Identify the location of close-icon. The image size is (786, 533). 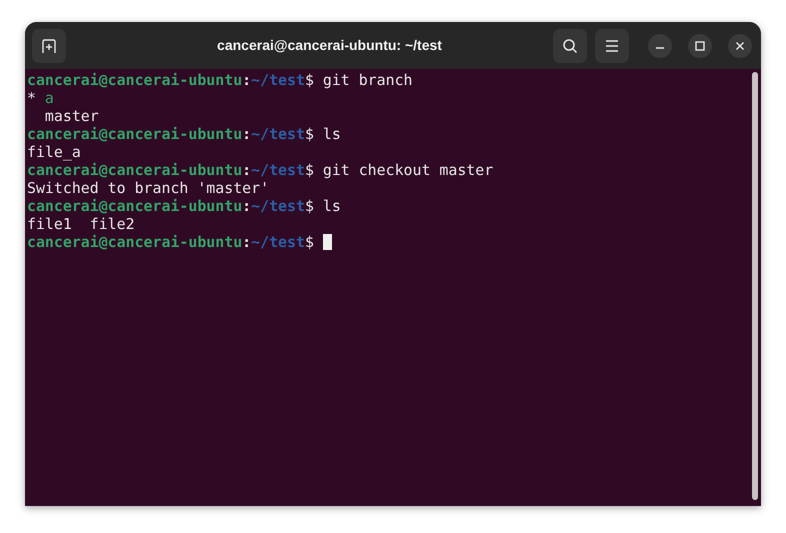
(740, 45).